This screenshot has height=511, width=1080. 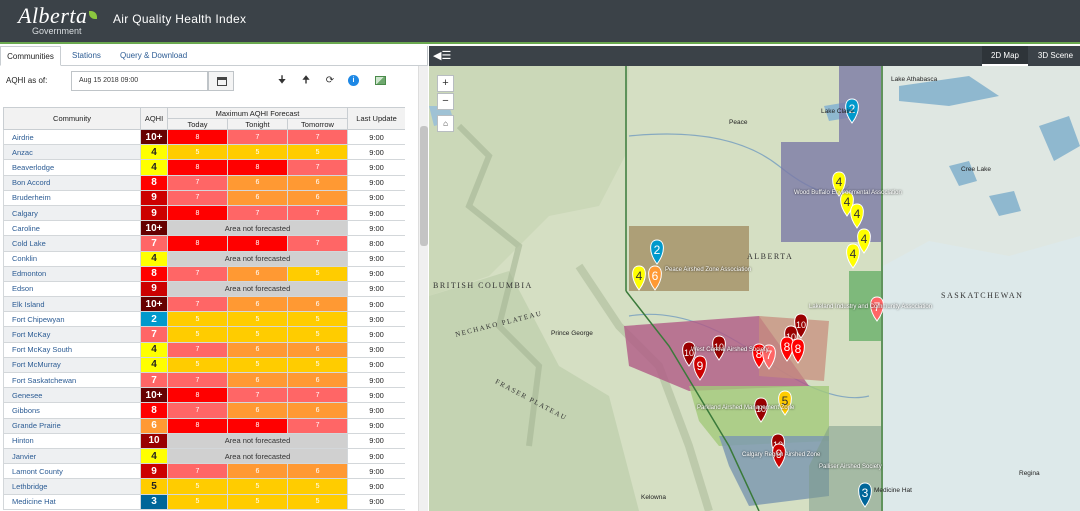 What do you see at coordinates (353, 80) in the screenshot?
I see `info-icon: i` at bounding box center [353, 80].